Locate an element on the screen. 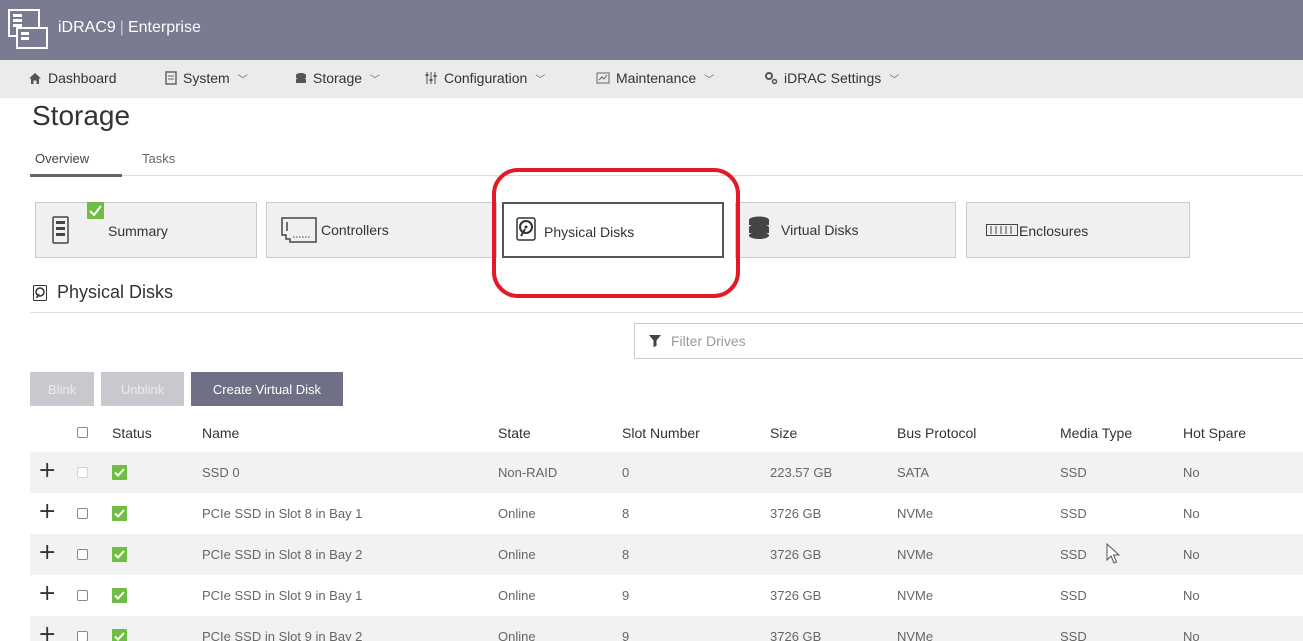 This screenshot has width=1303, height=641. cell-bus-protocol: SATA is located at coordinates (913, 472).